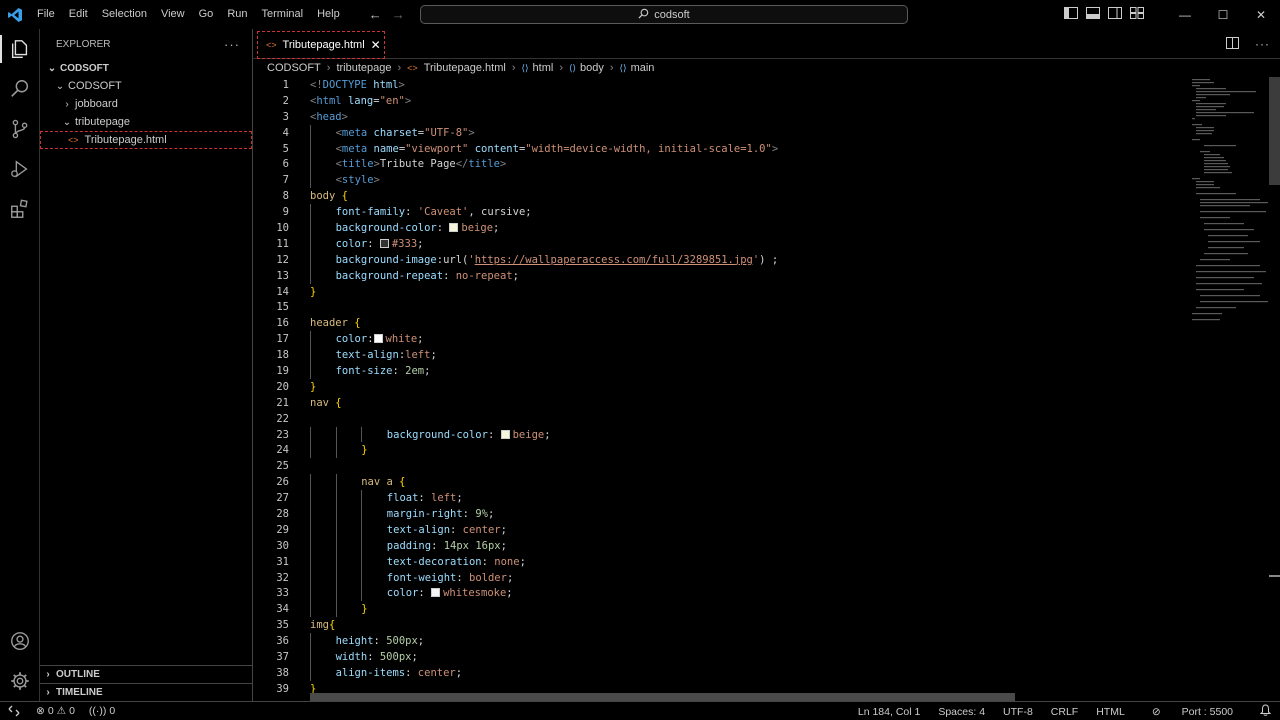 Image resolution: width=1280 pixels, height=720 pixels. I want to click on vertical-scrollbar-thumb, so click(1274, 131).